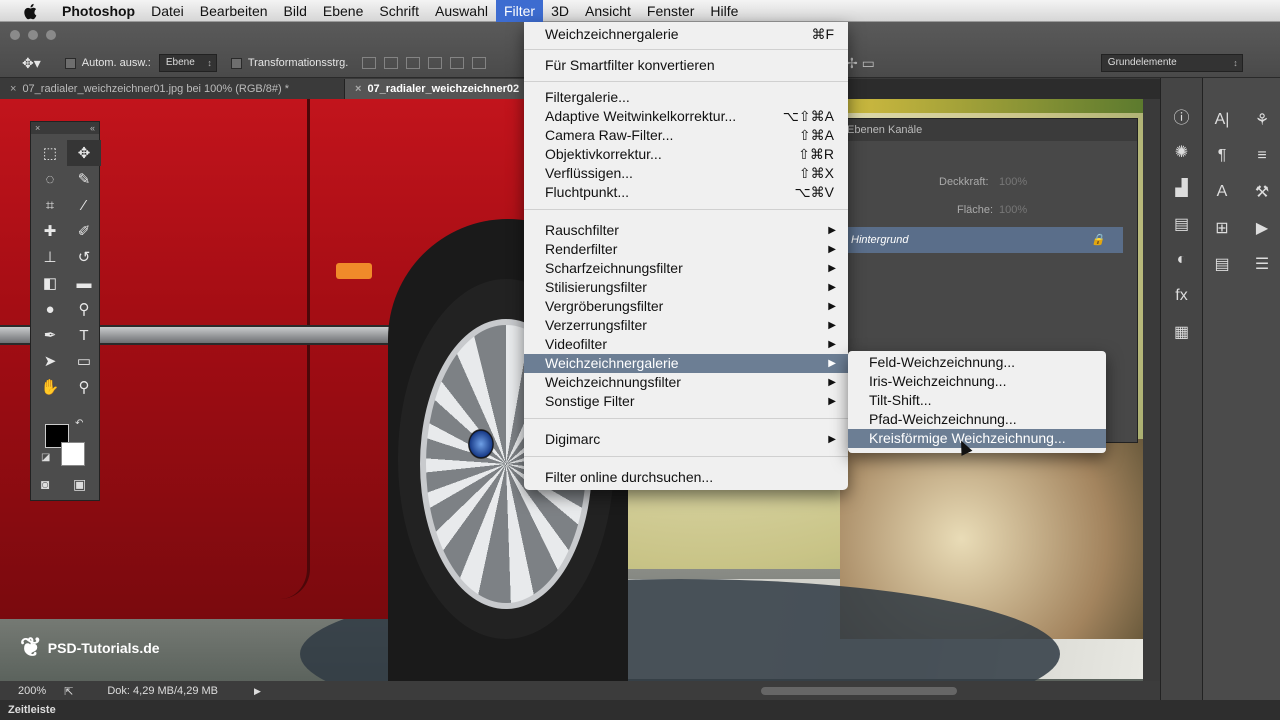 Image resolution: width=1280 pixels, height=720 pixels. What do you see at coordinates (686, 173) in the screenshot?
I see `menu-item-verfluessigen: Verflüssigen... ⇧⌘X` at bounding box center [686, 173].